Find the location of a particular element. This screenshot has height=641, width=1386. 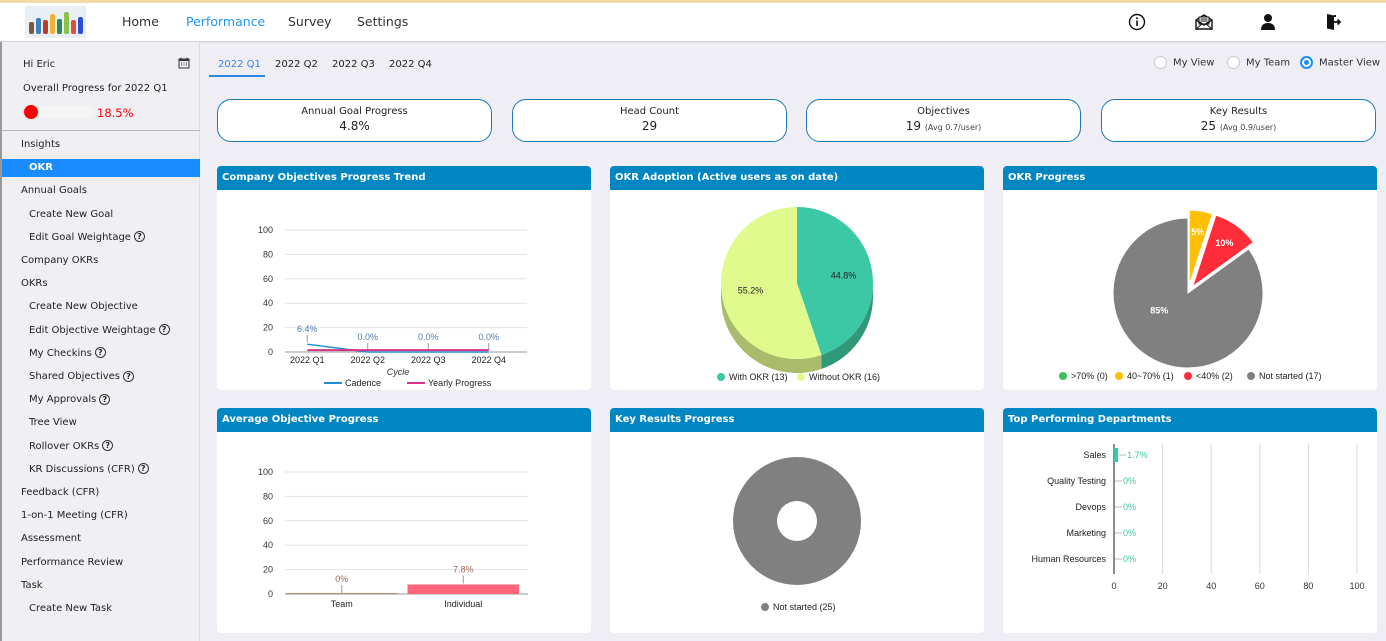

sidebar-item-create-new-task: Create New Task is located at coordinates (101, 609).